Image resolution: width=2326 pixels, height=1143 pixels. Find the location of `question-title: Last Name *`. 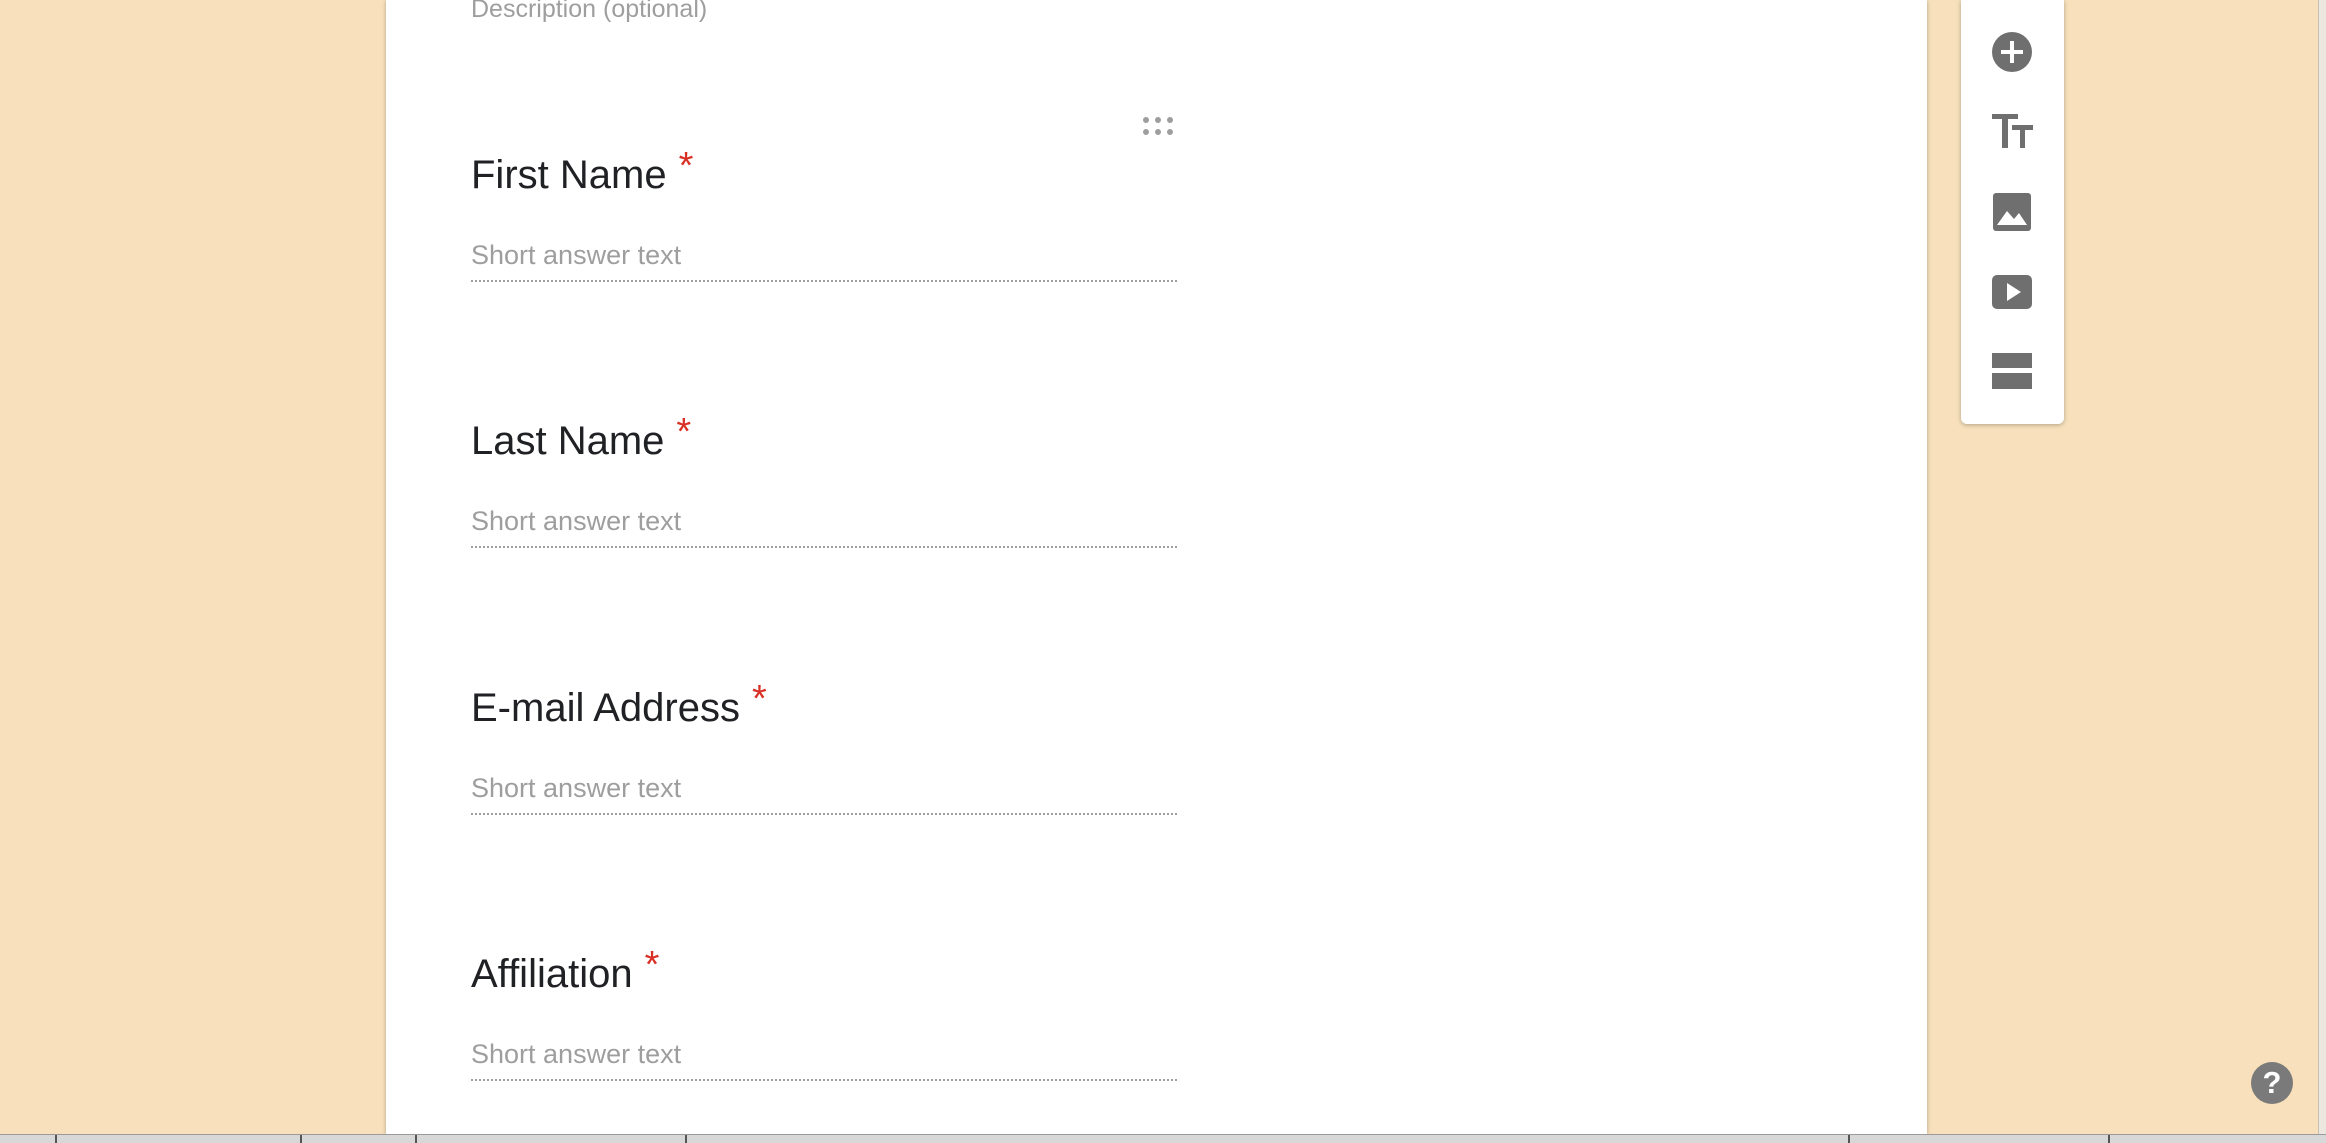

question-title: Last Name * is located at coordinates (581, 439).